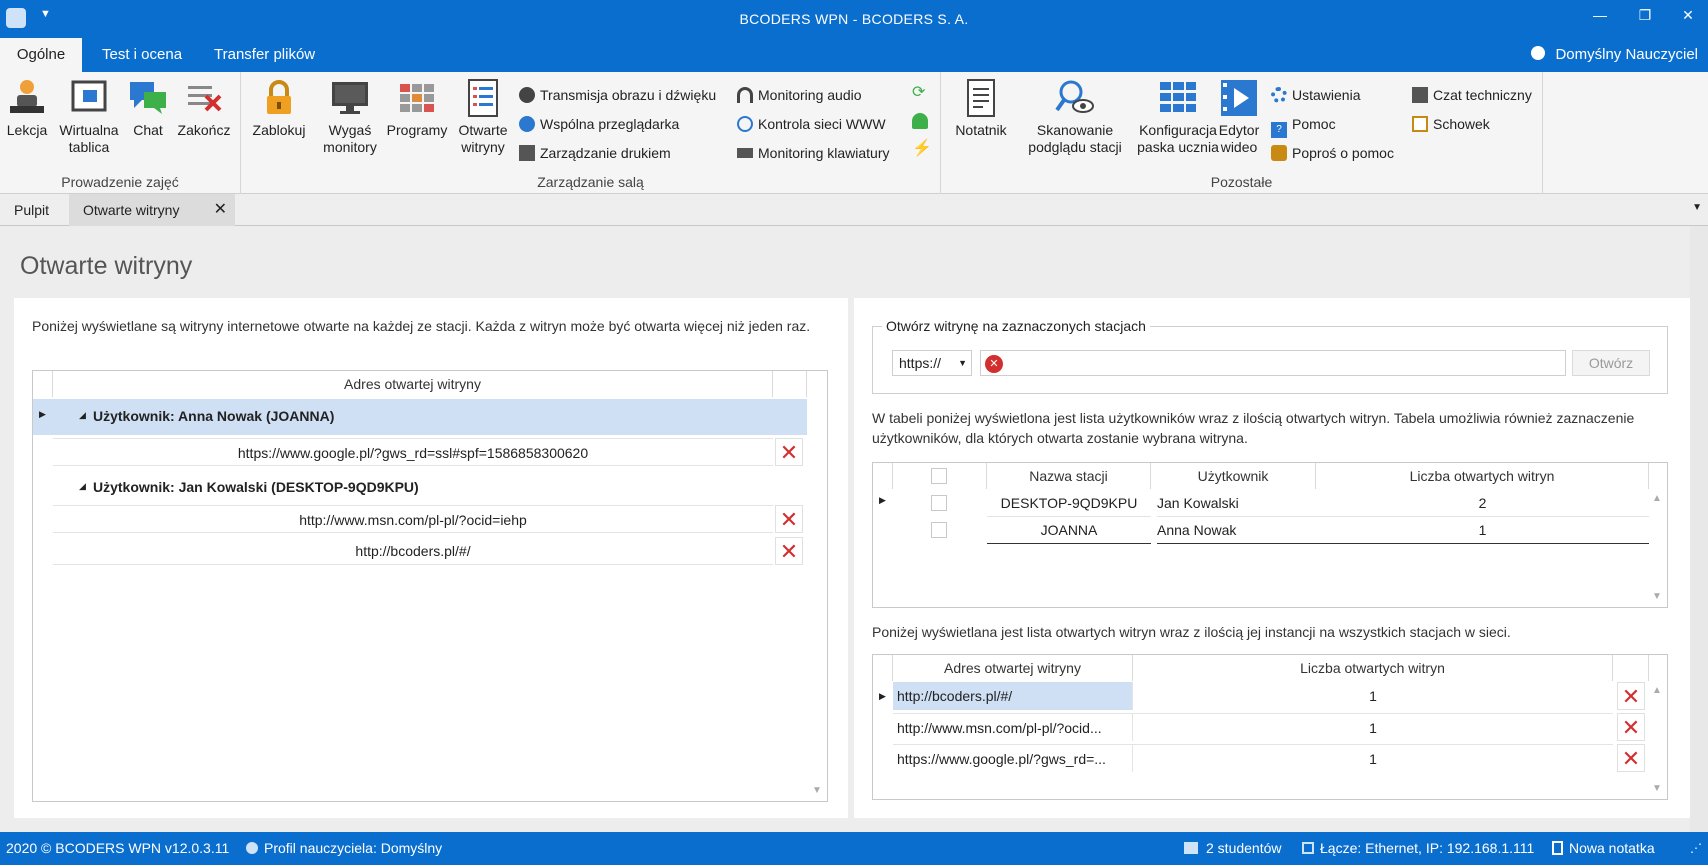  Describe the element at coordinates (279, 108) in the screenshot. I see `zablokuj-button: Zablokuj` at that location.